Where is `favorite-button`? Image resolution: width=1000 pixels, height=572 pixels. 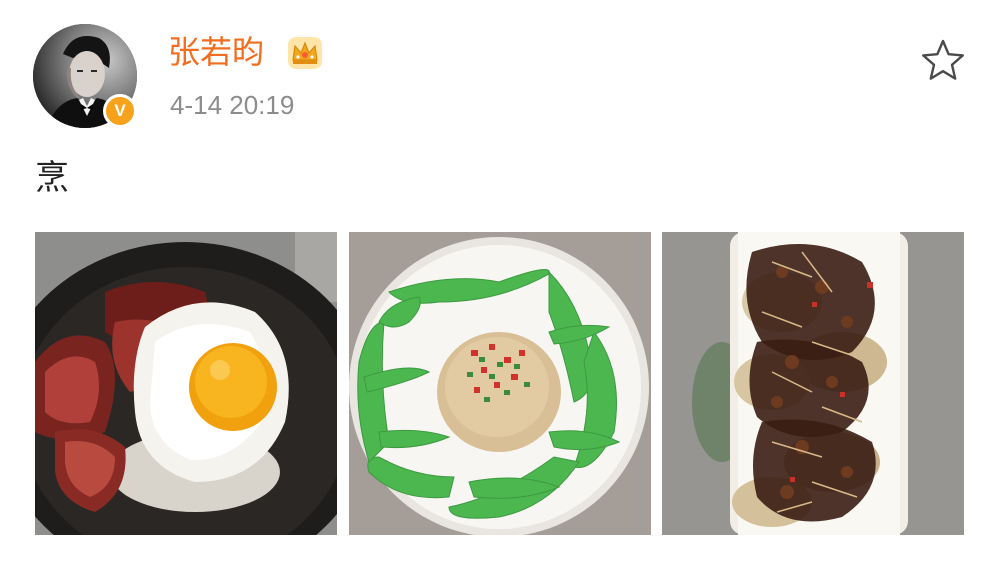 favorite-button is located at coordinates (943, 60).